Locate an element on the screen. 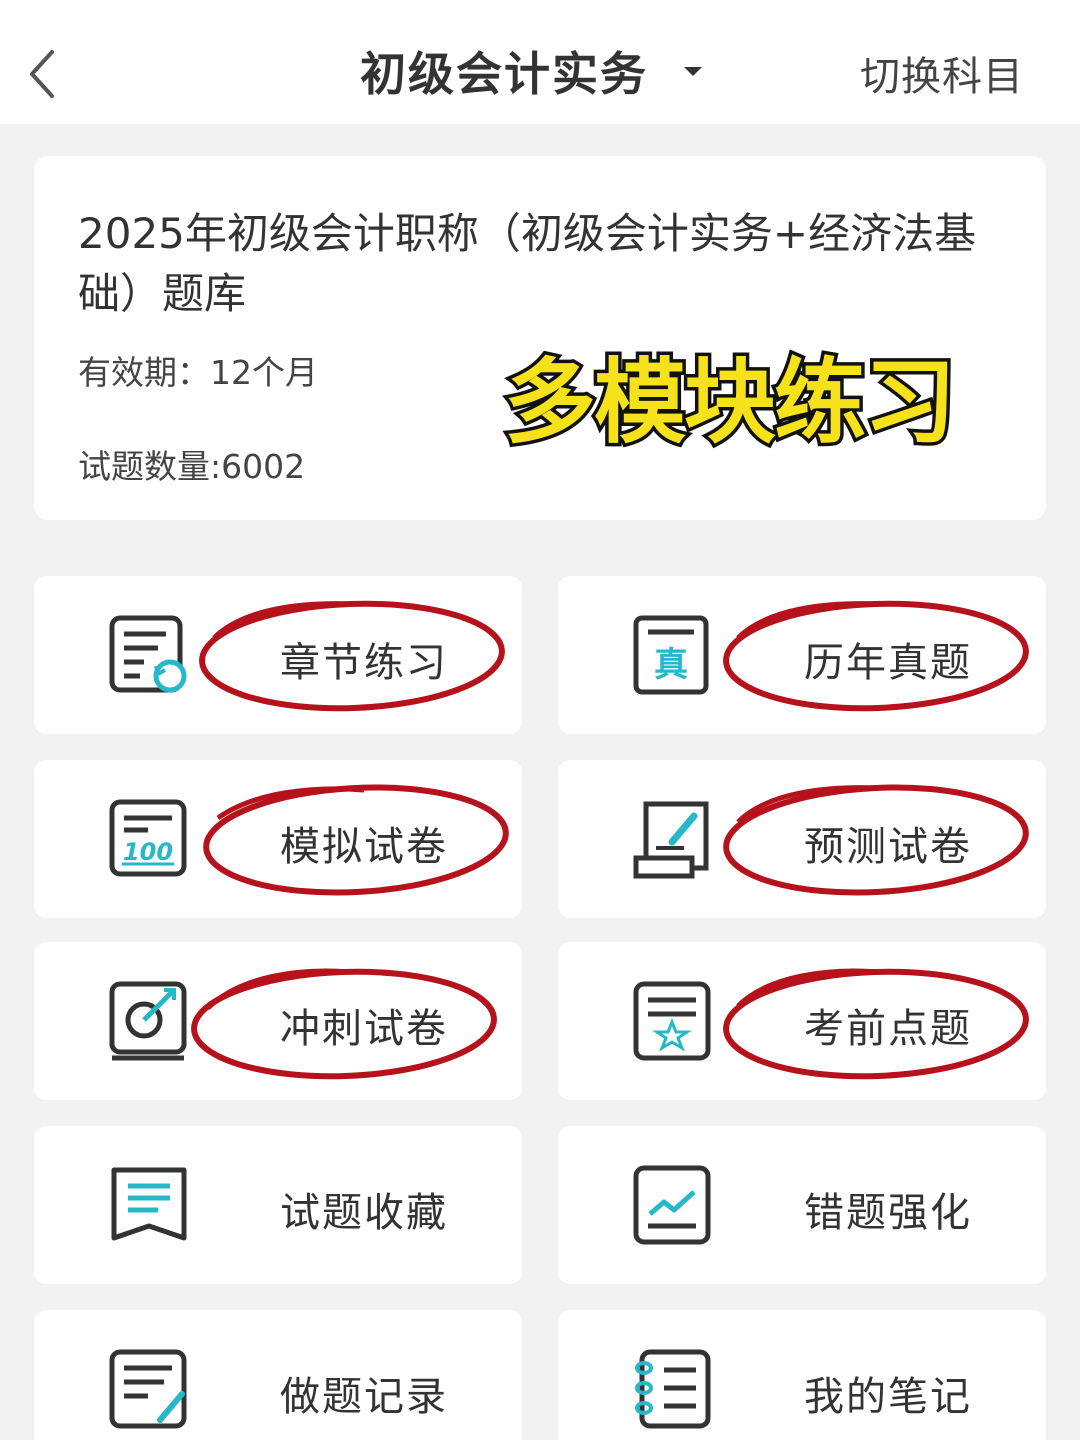  svg-text: 100 is located at coordinates (148, 852).